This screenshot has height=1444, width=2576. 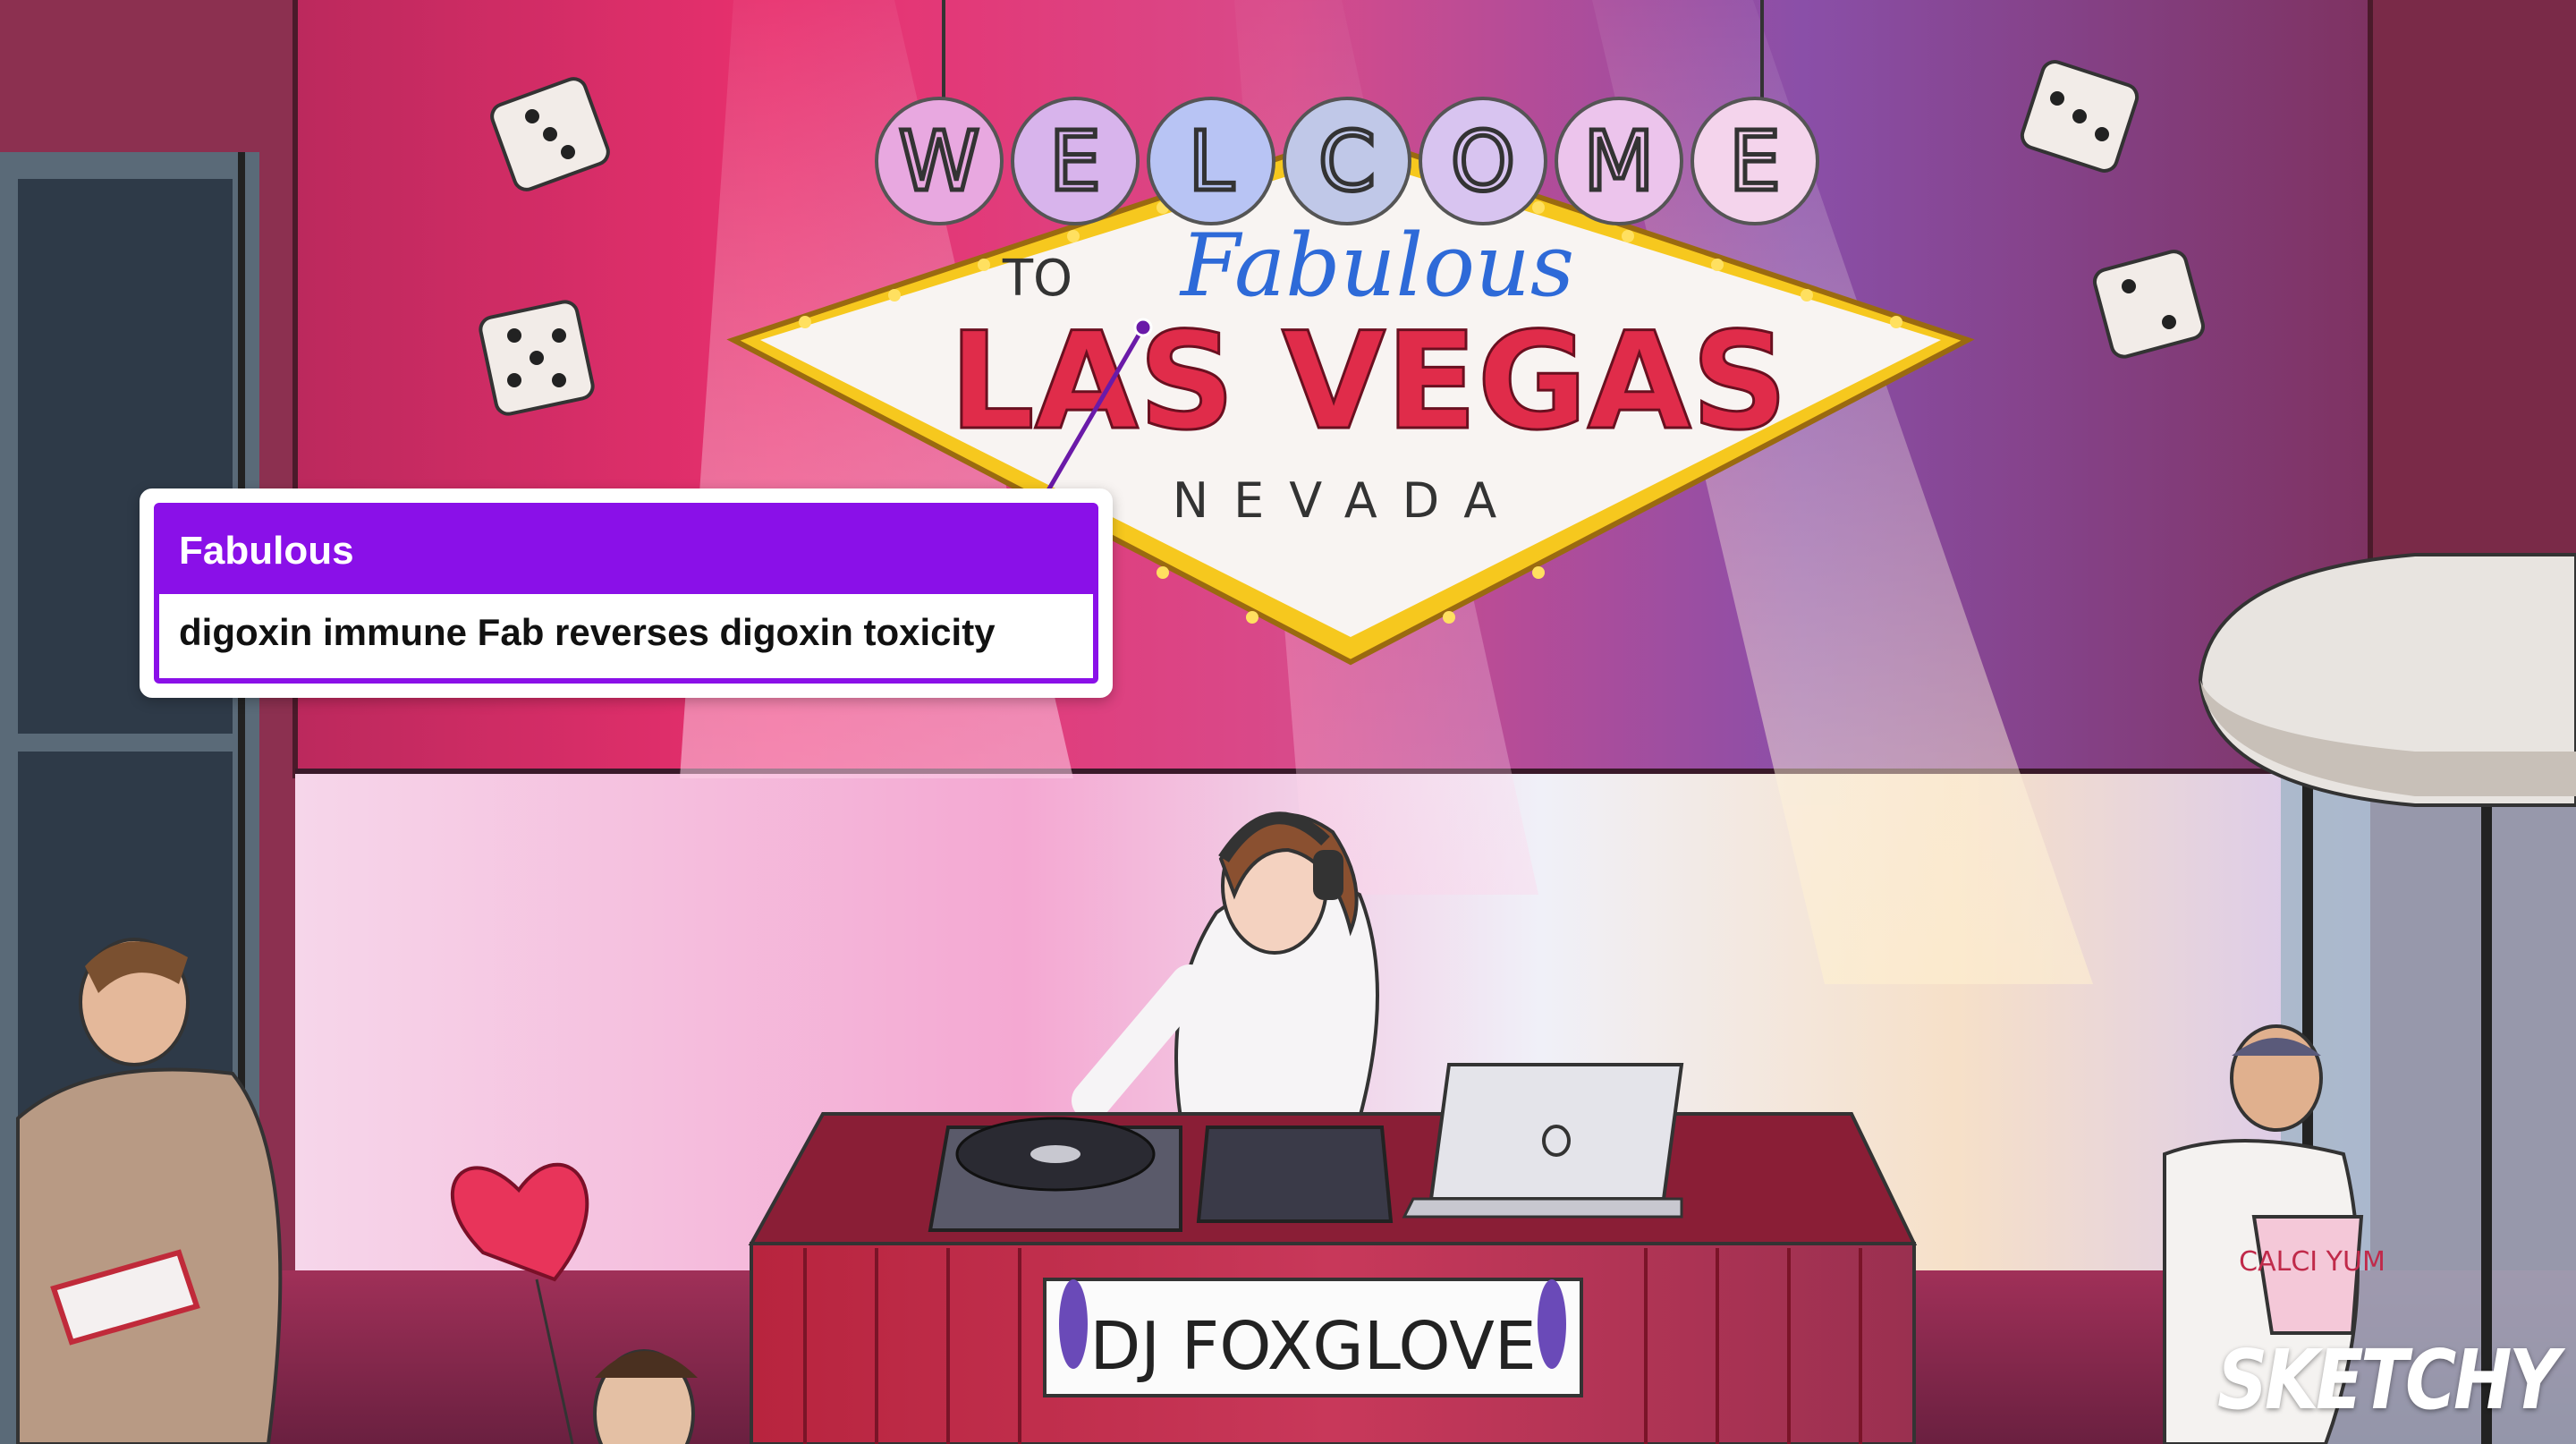 I want to click on sign-fabulous: Fabulous, so click(x=1376, y=266).